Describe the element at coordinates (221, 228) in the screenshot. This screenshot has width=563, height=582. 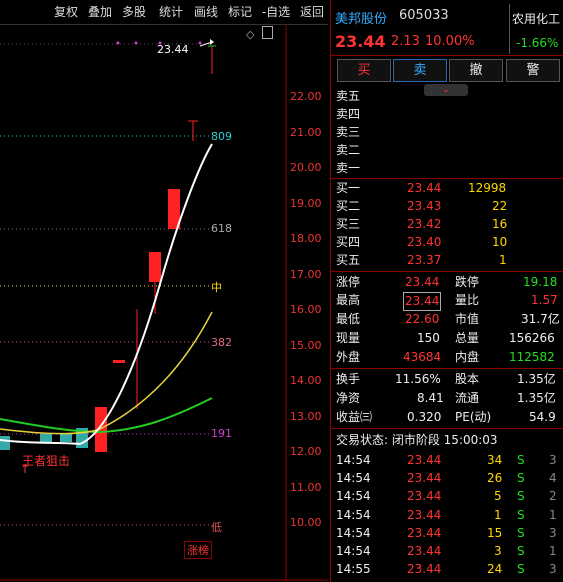
I see `fib-618-label: 618` at that location.